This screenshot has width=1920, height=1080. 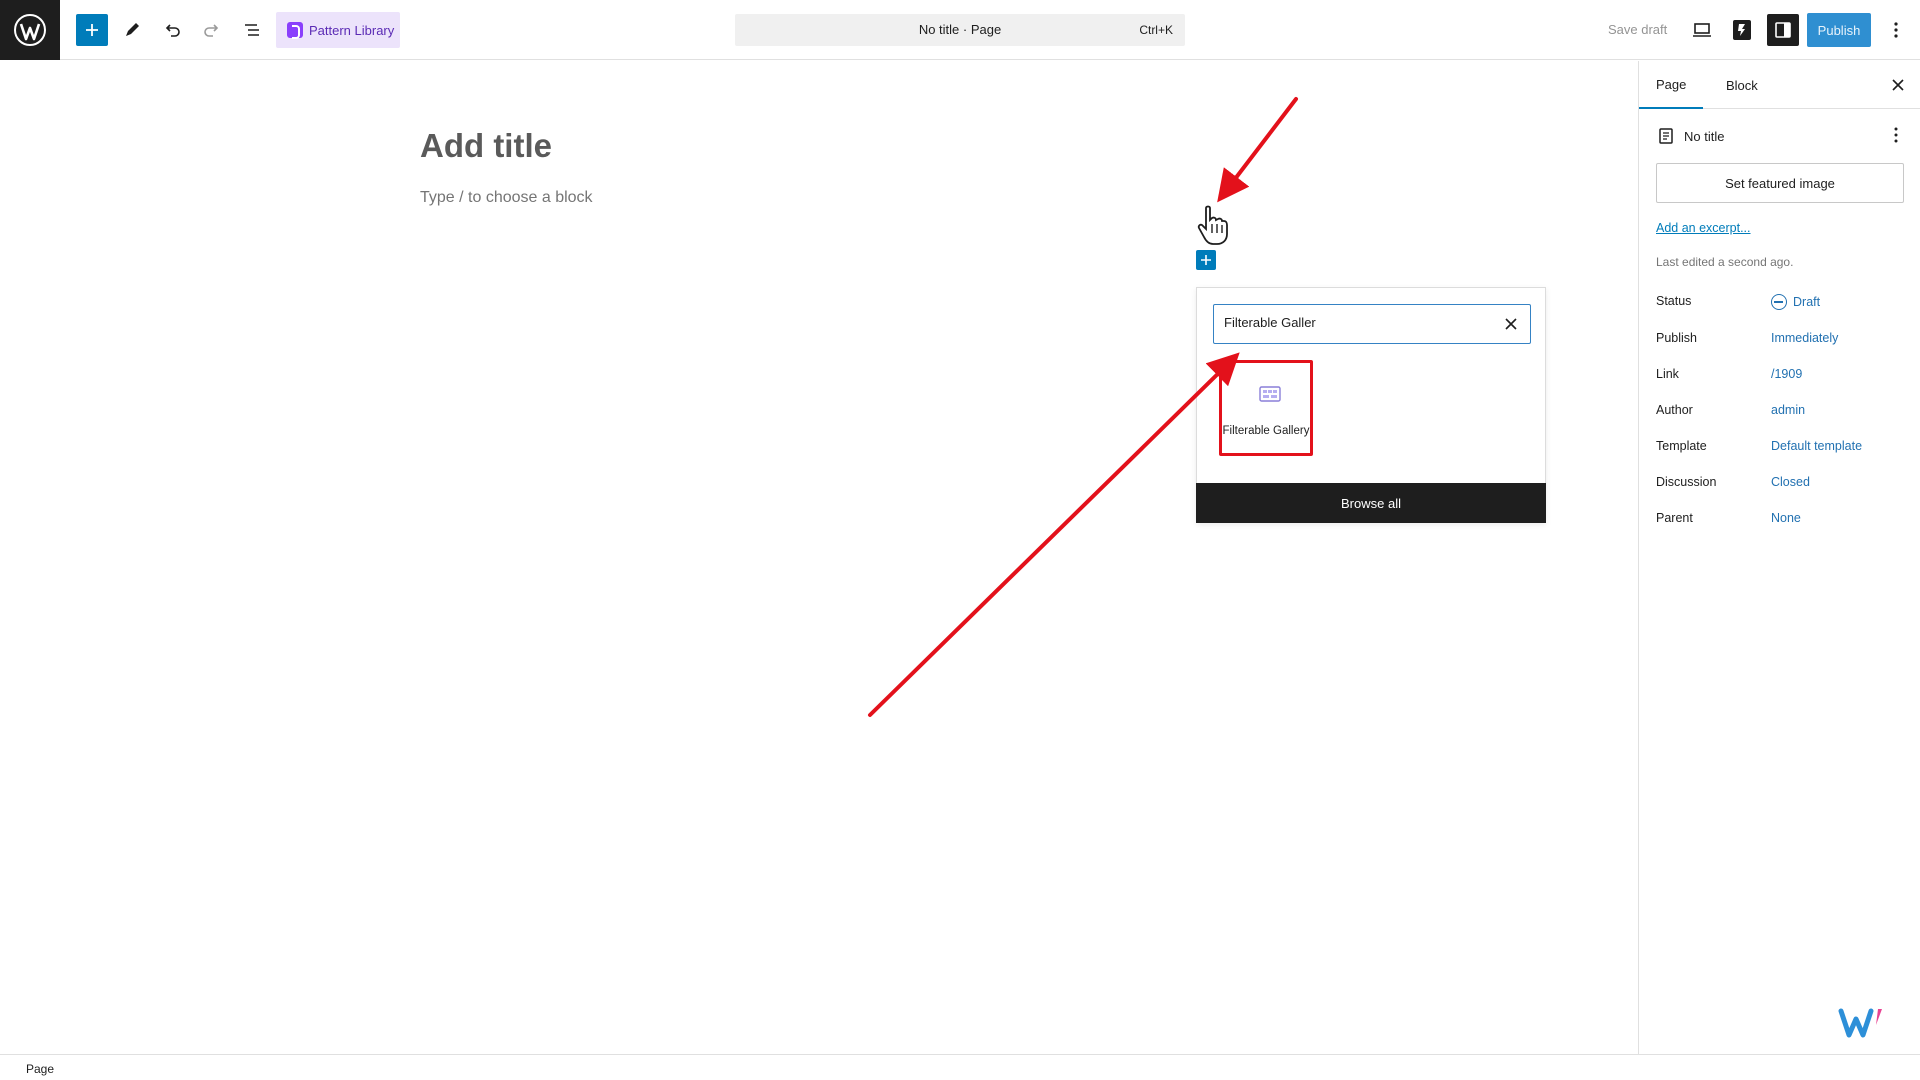 I want to click on redo-icon, so click(x=211, y=30).